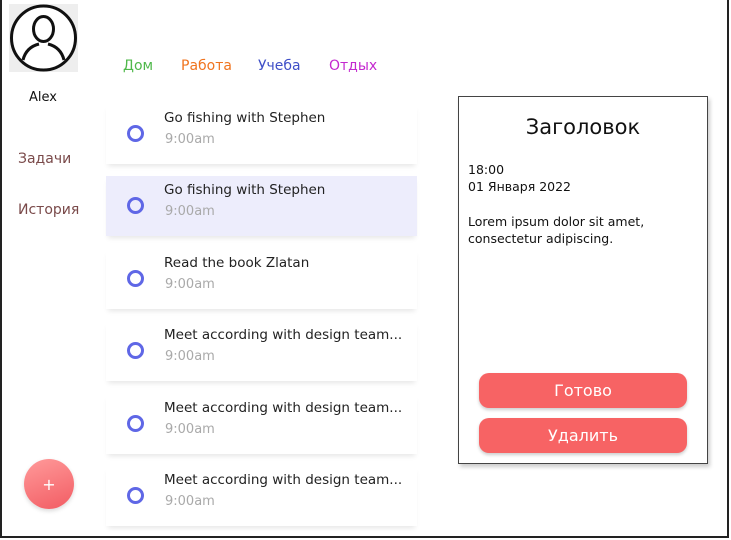 The image size is (731, 540). Describe the element at coordinates (279, 66) in the screenshot. I see `tab-study: Учеба` at that location.